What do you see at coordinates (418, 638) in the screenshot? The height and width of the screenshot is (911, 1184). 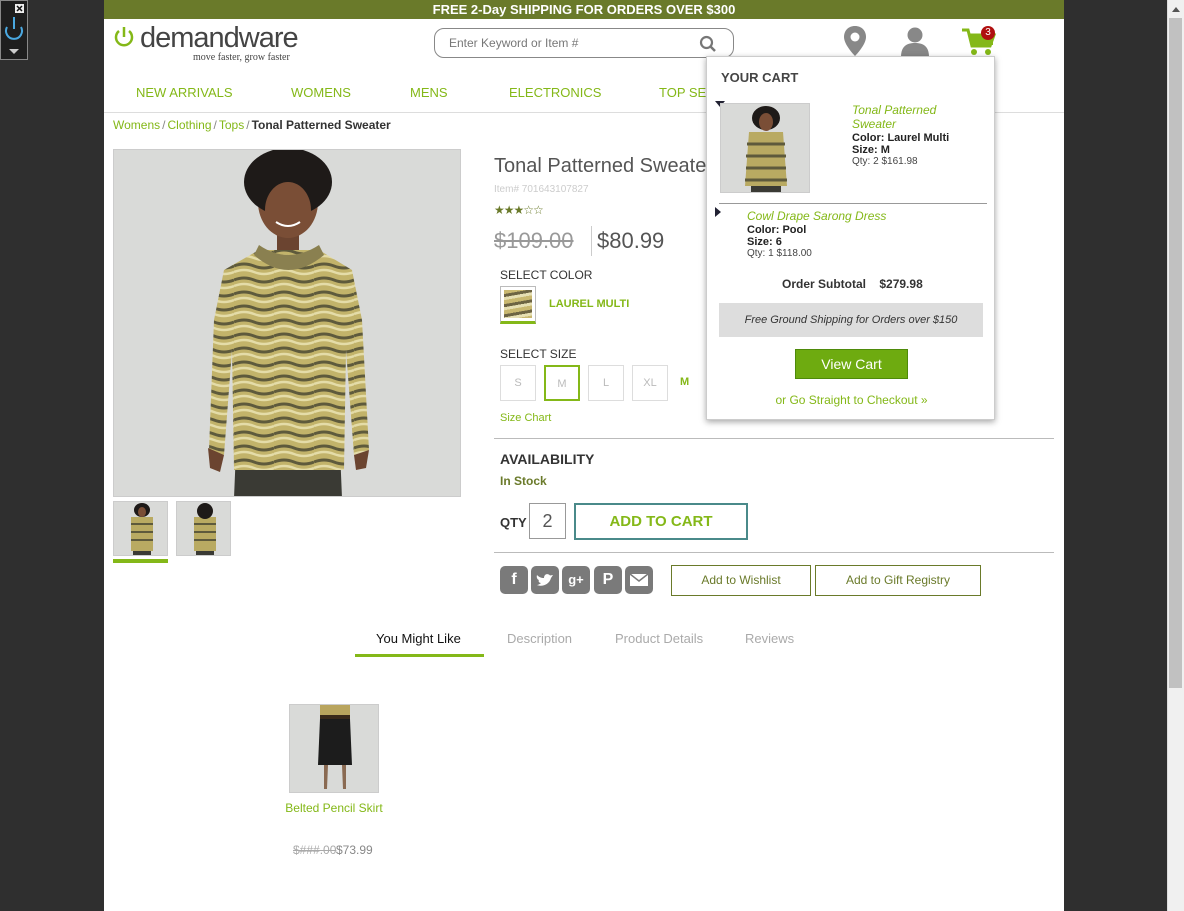 I see `tab-you-might-like: You Might Like` at bounding box center [418, 638].